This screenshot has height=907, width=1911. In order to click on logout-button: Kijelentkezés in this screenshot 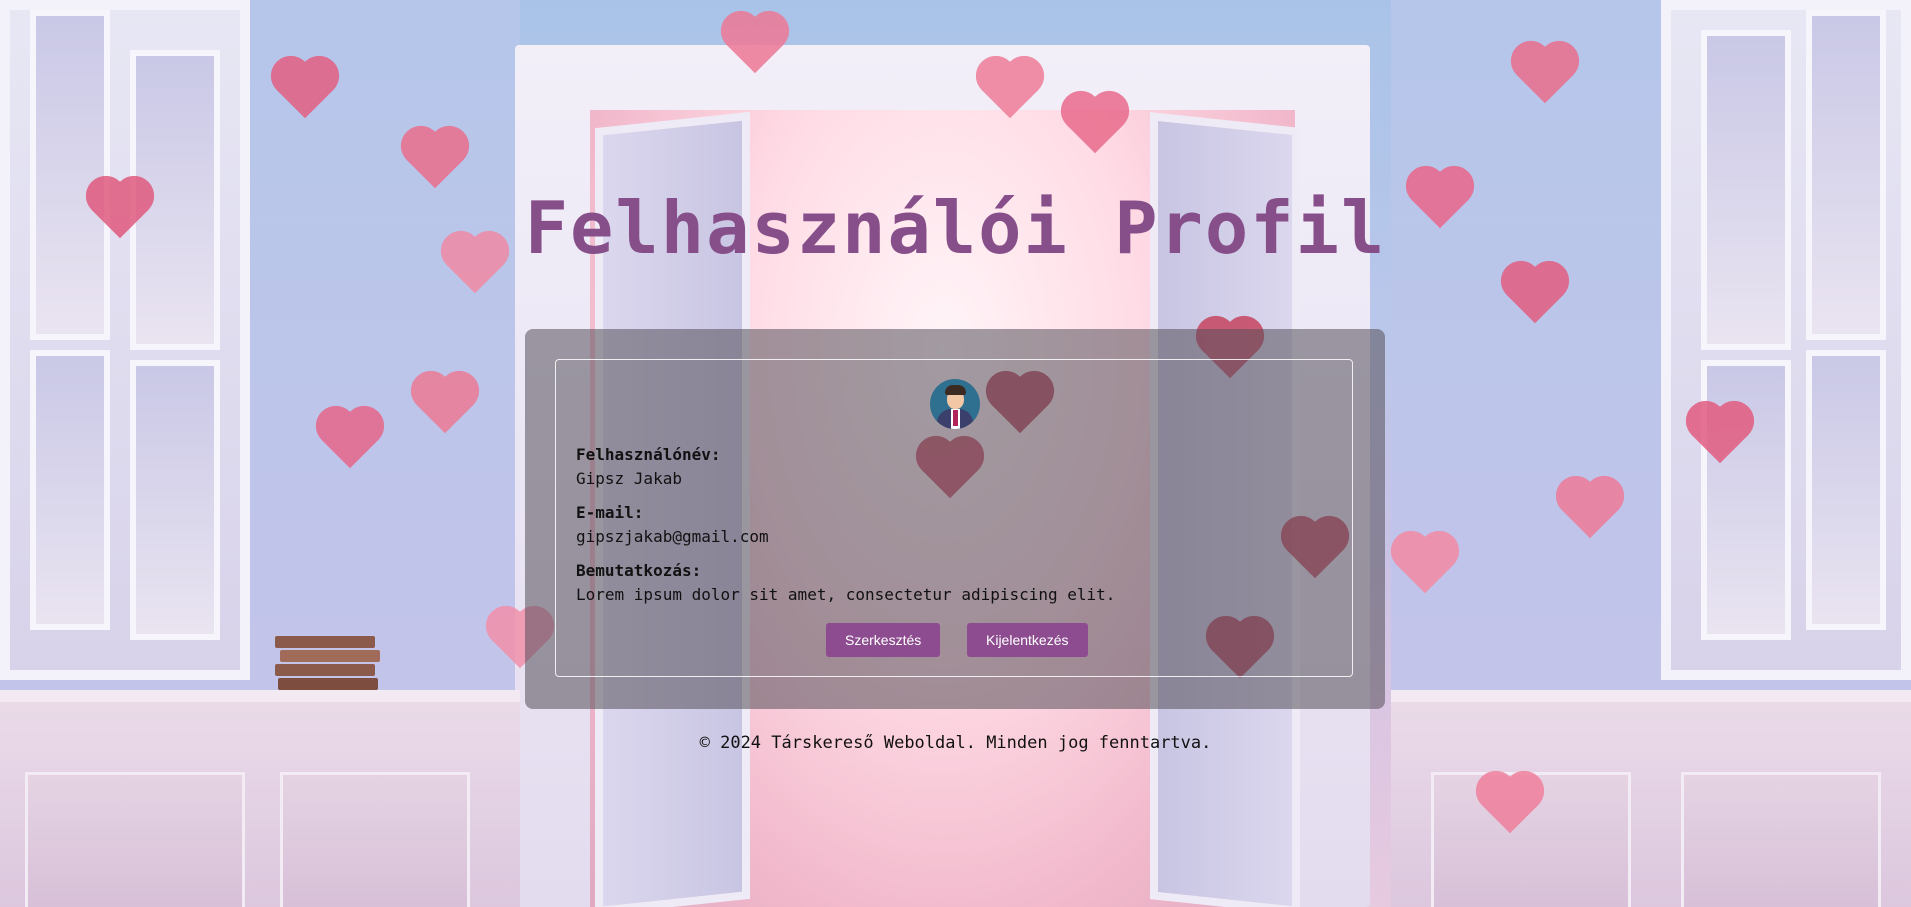, I will do `click(1027, 640)`.